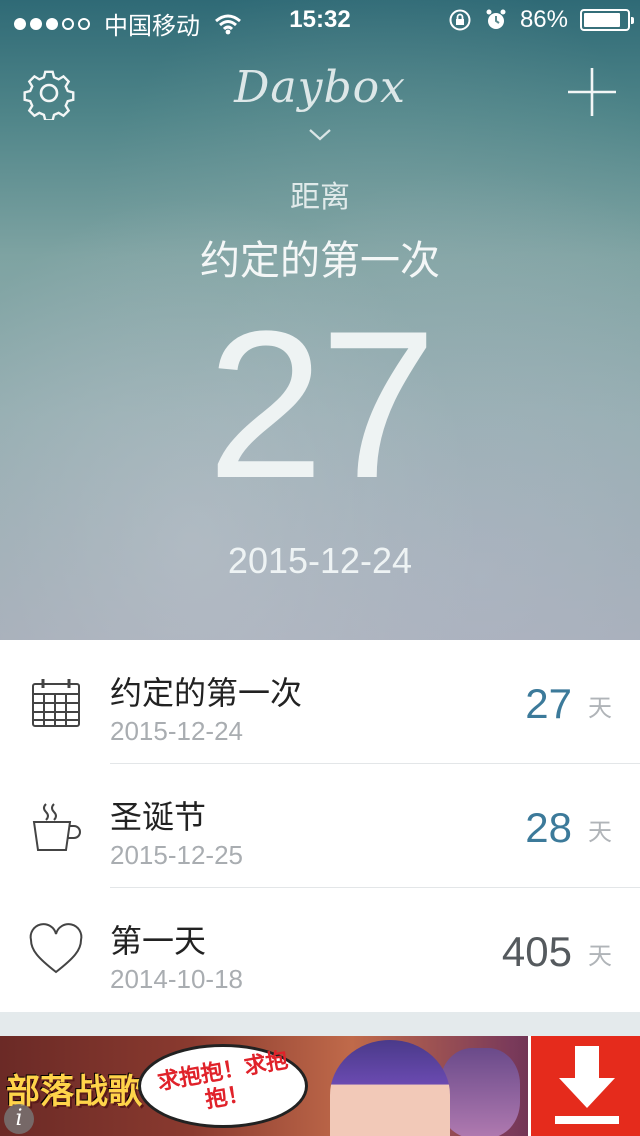 Image resolution: width=640 pixels, height=1136 pixels. What do you see at coordinates (592, 92) in the screenshot?
I see `plus-icon` at bounding box center [592, 92].